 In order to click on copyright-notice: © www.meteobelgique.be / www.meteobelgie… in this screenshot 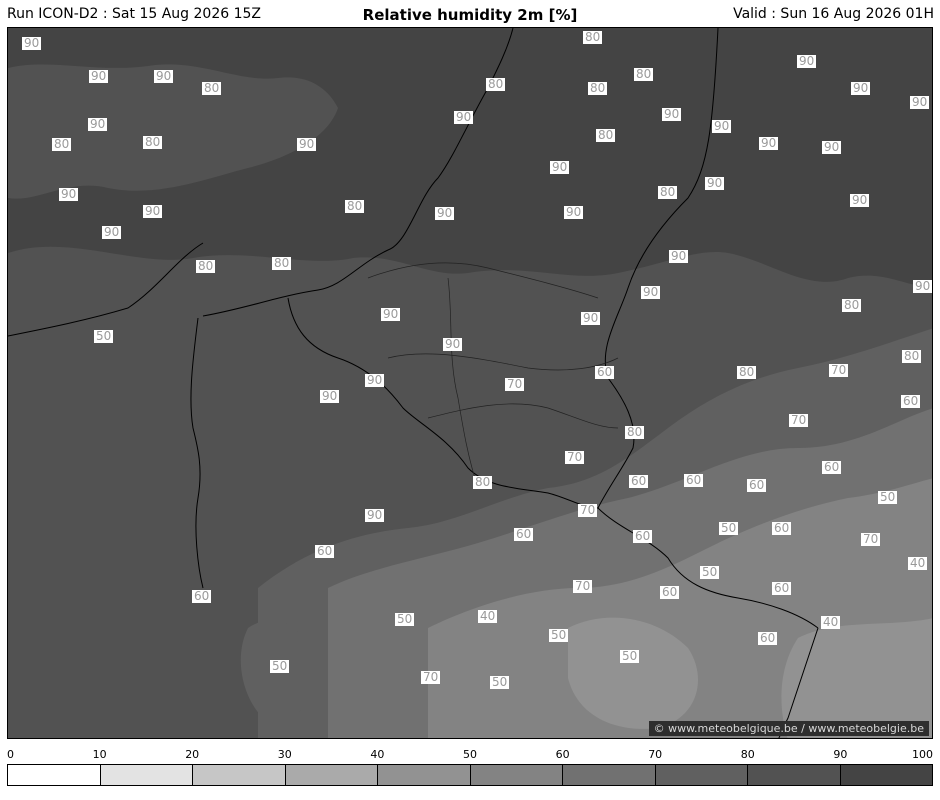, I will do `click(788, 728)`.